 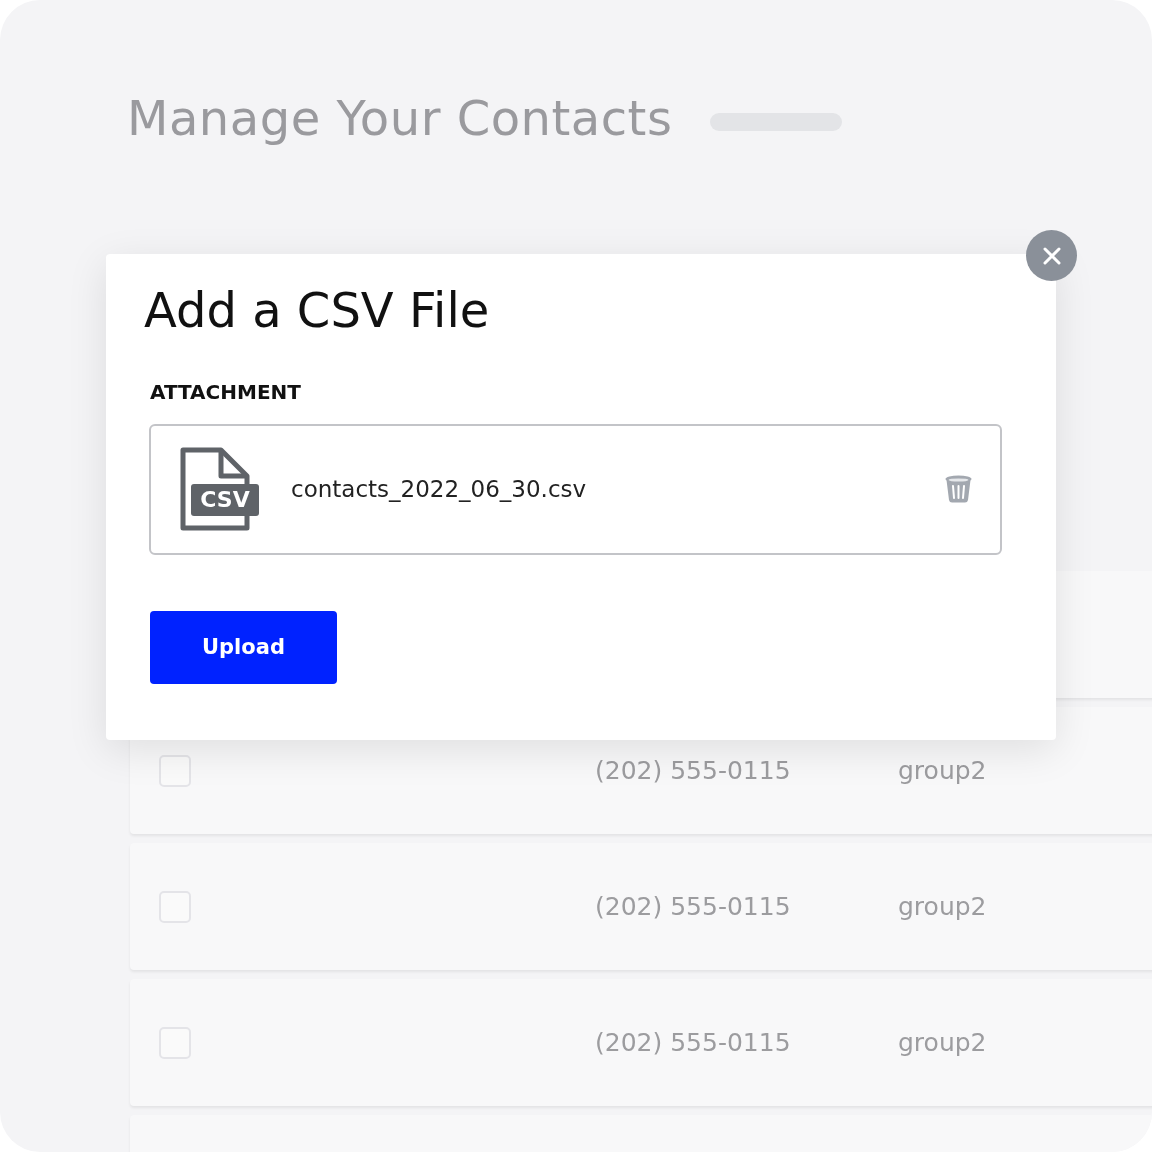 I want to click on upload-button: Upload, so click(x=243, y=647).